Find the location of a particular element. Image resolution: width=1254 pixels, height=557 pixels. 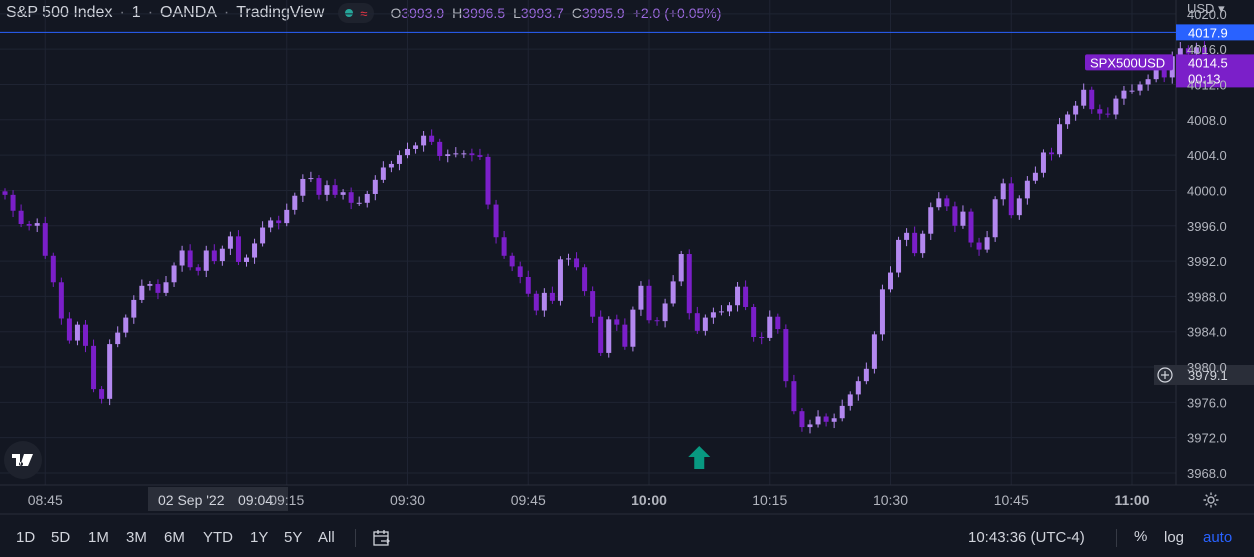

up-arrow-icon is located at coordinates (699, 457).